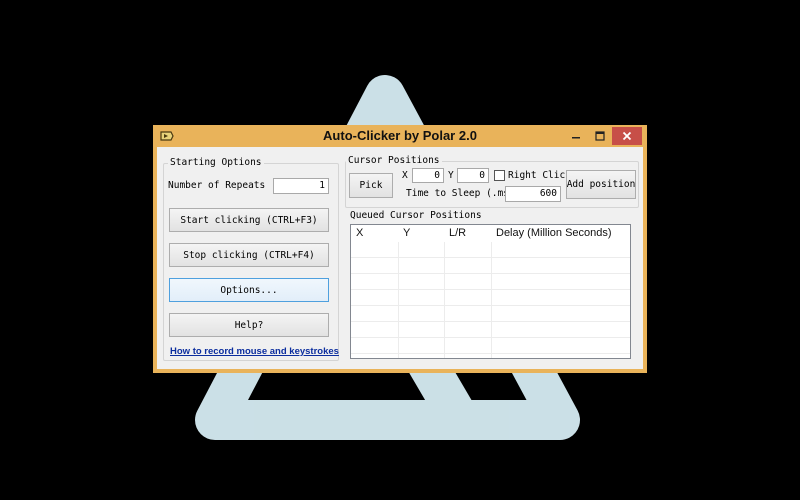 The image size is (800, 500). I want to click on add-position-button: Add position, so click(601, 184).